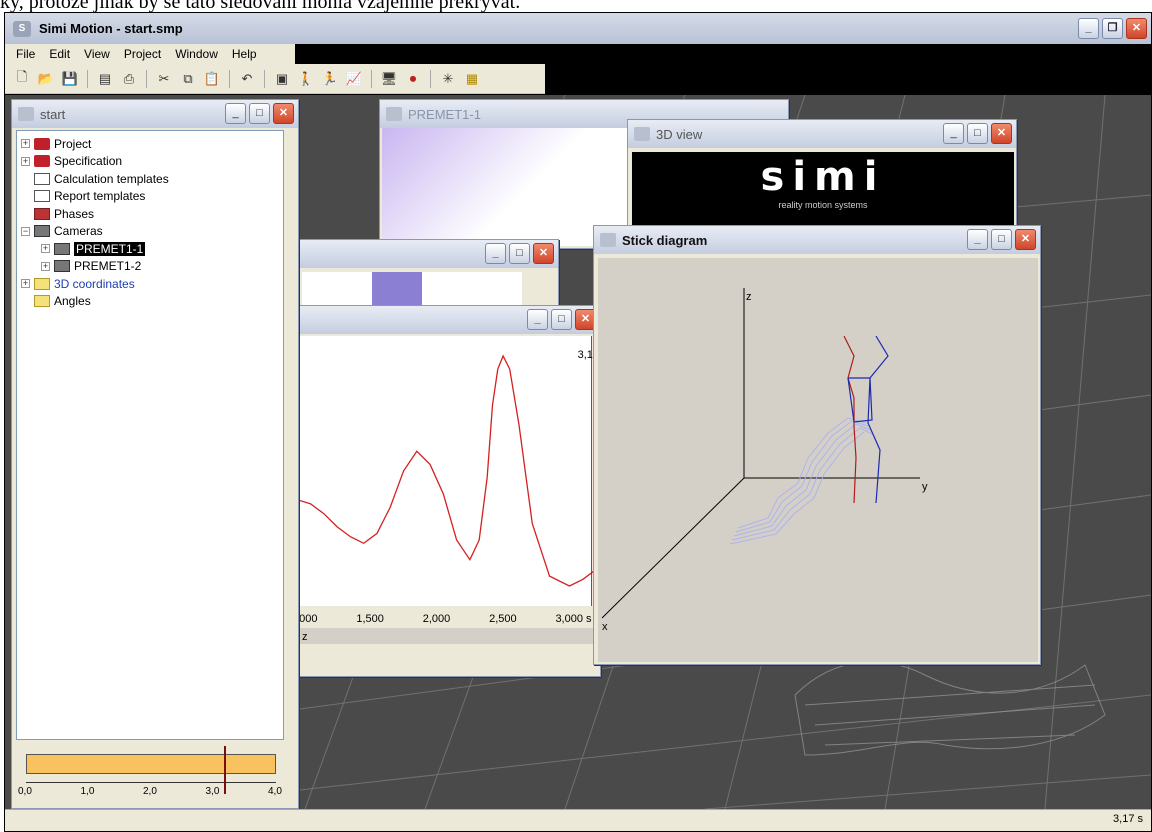  I want to click on x-tick-label: 2,500, so click(503, 619).